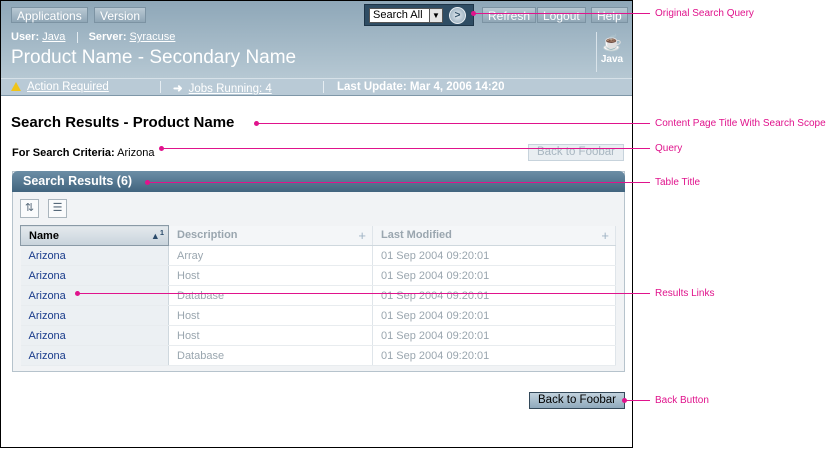  What do you see at coordinates (704, 13) in the screenshot?
I see `annotation-original-search-query: Original Search Query` at bounding box center [704, 13].